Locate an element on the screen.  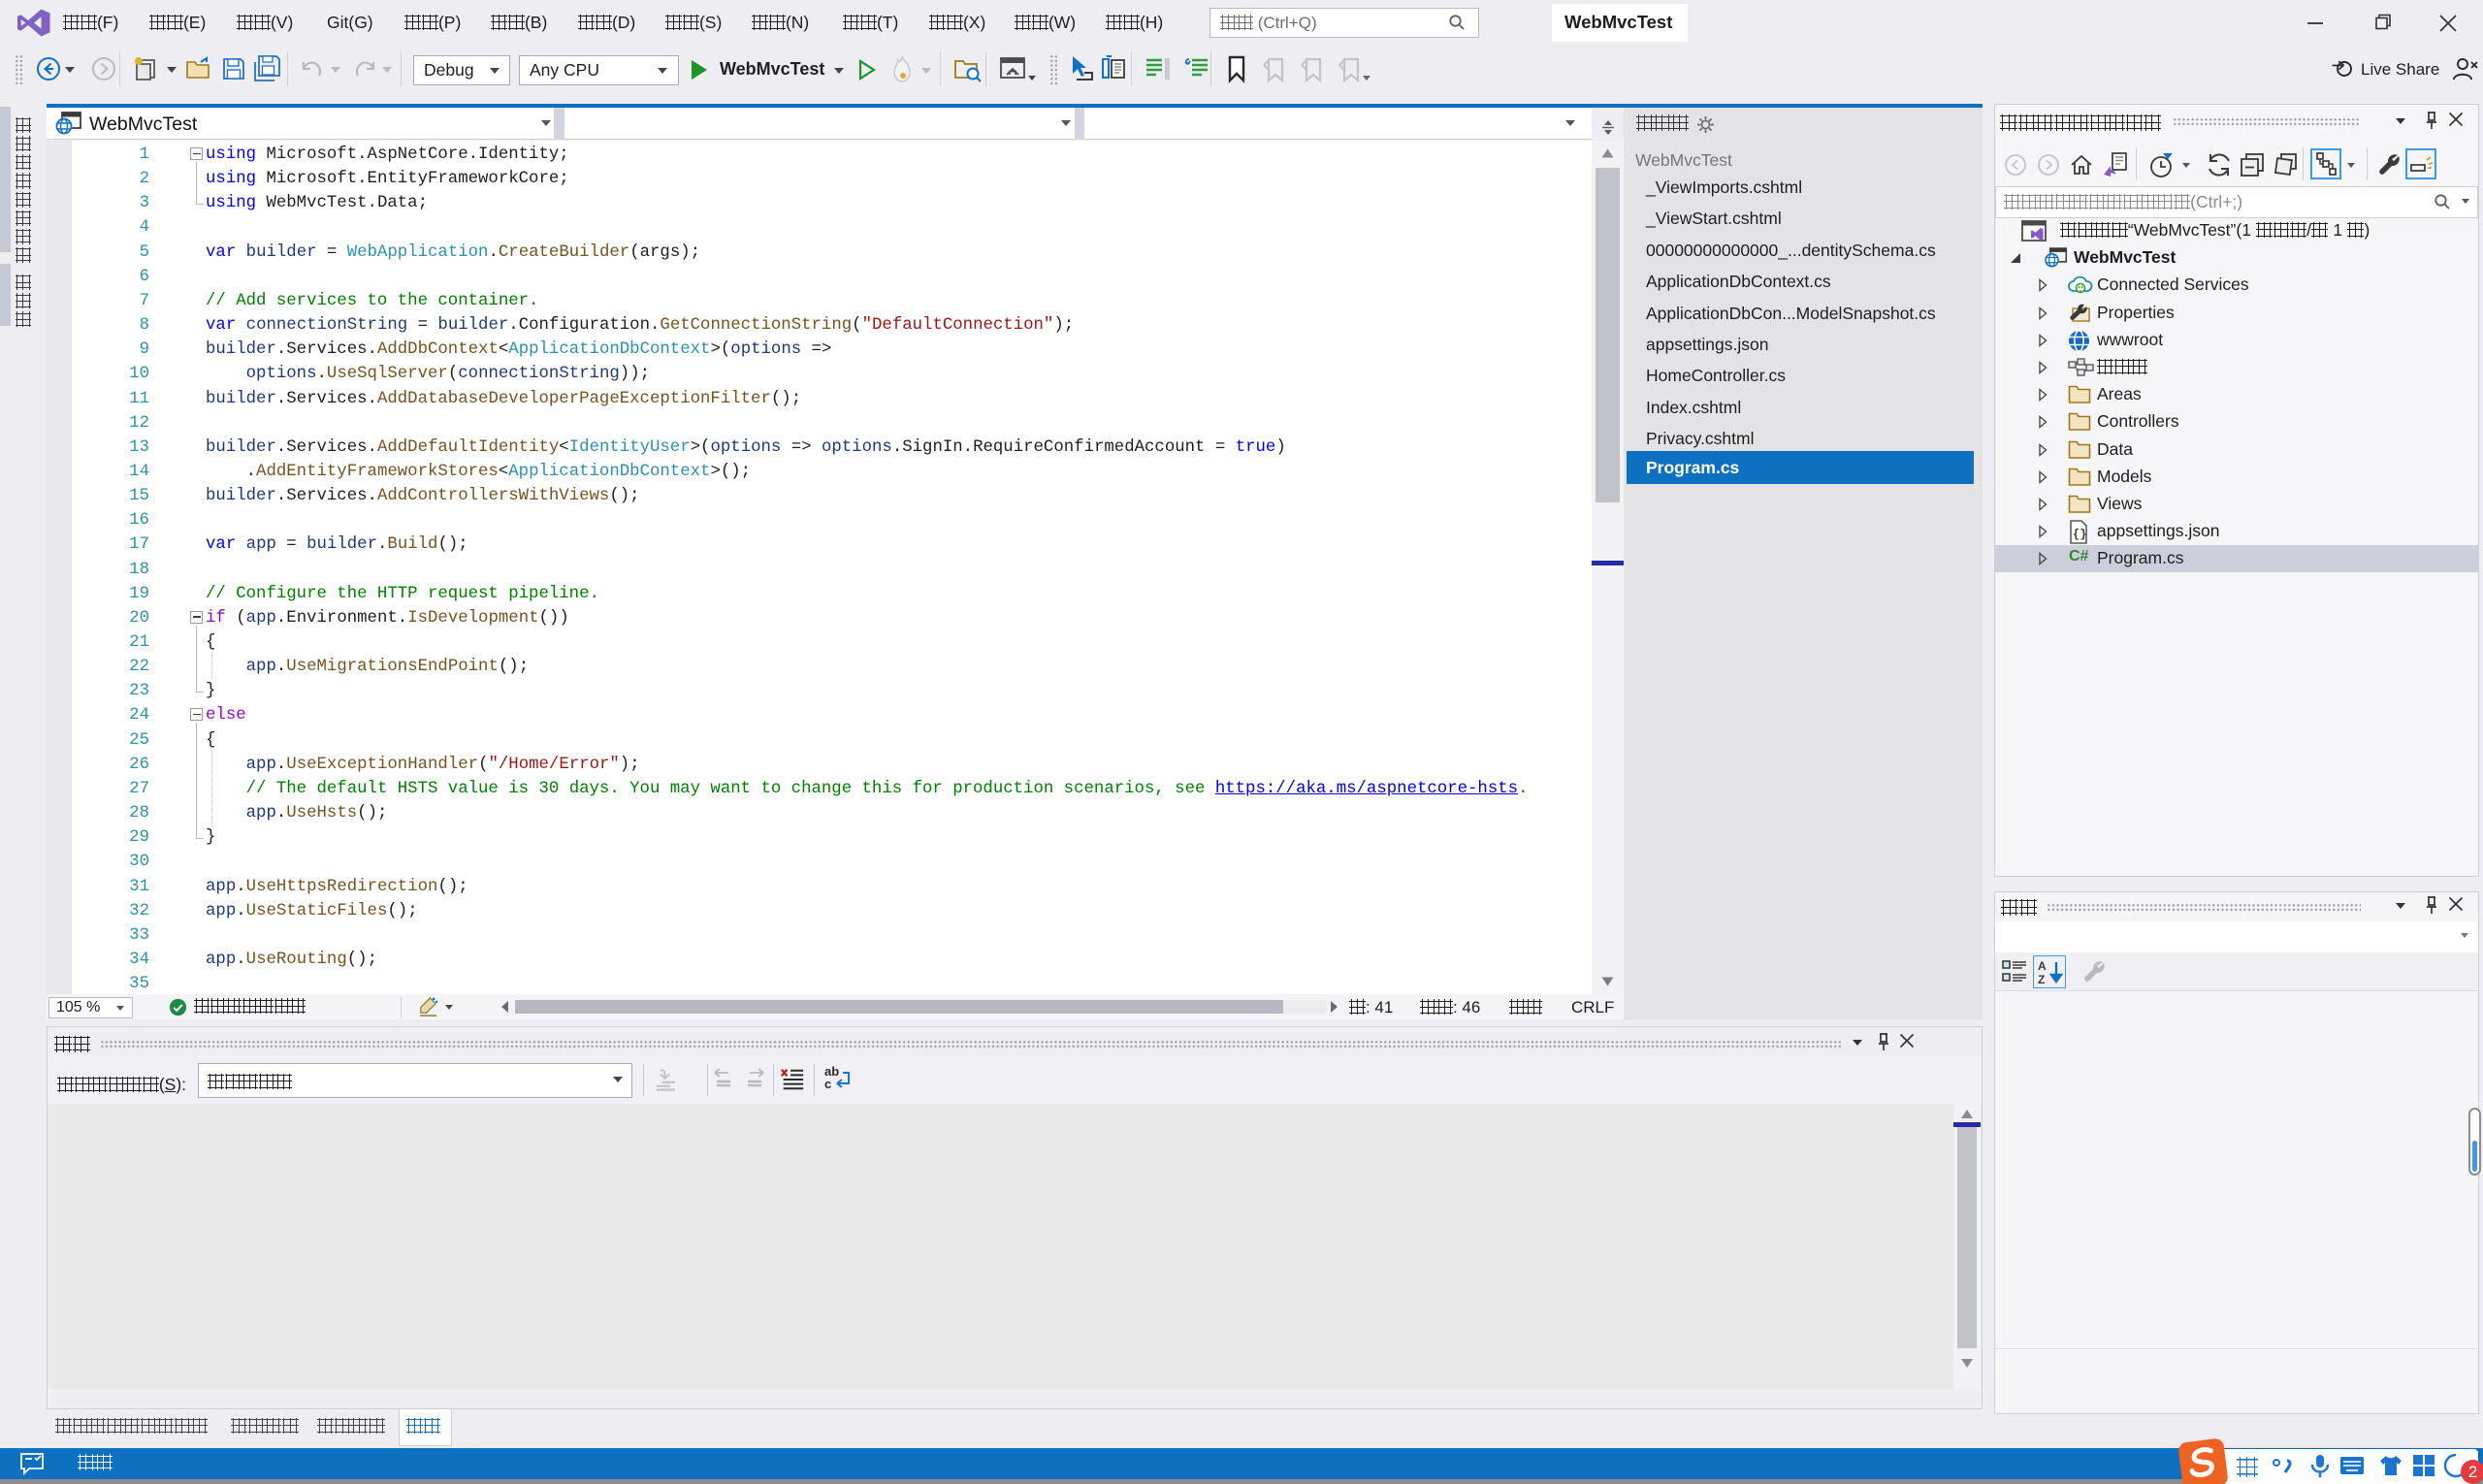
svg-text: A is located at coordinates (2043, 966).